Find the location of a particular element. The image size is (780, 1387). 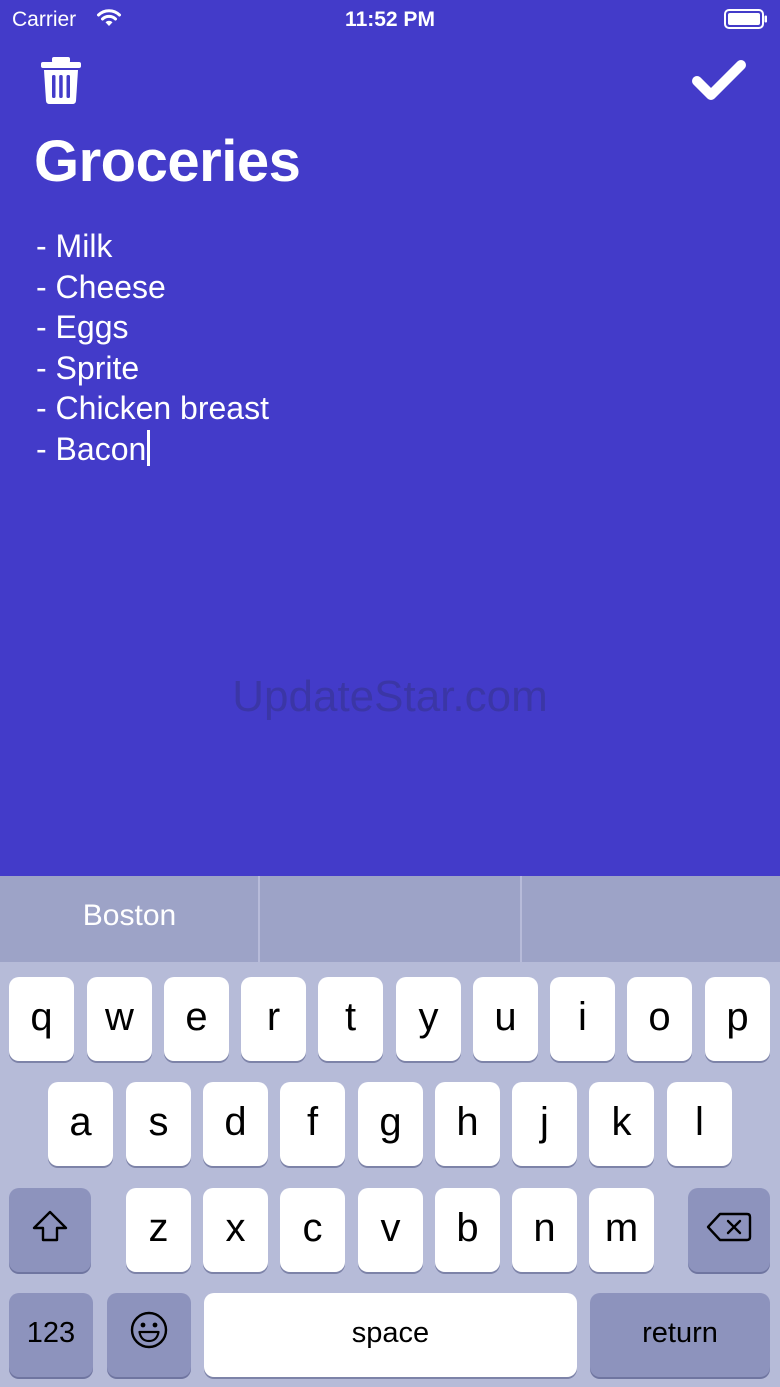

key-g: g is located at coordinates (390, 1124).